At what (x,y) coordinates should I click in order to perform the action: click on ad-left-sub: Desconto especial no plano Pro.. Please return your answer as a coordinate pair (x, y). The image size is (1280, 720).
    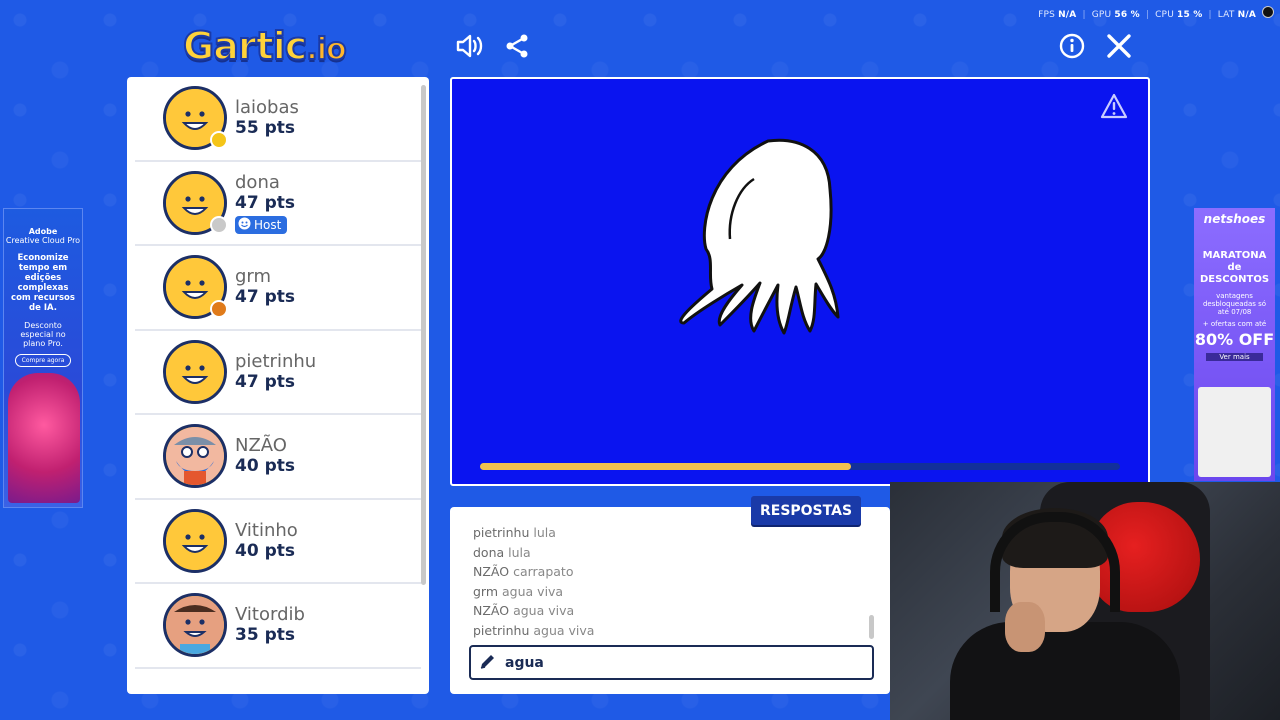
    Looking at the image, I should click on (43, 334).